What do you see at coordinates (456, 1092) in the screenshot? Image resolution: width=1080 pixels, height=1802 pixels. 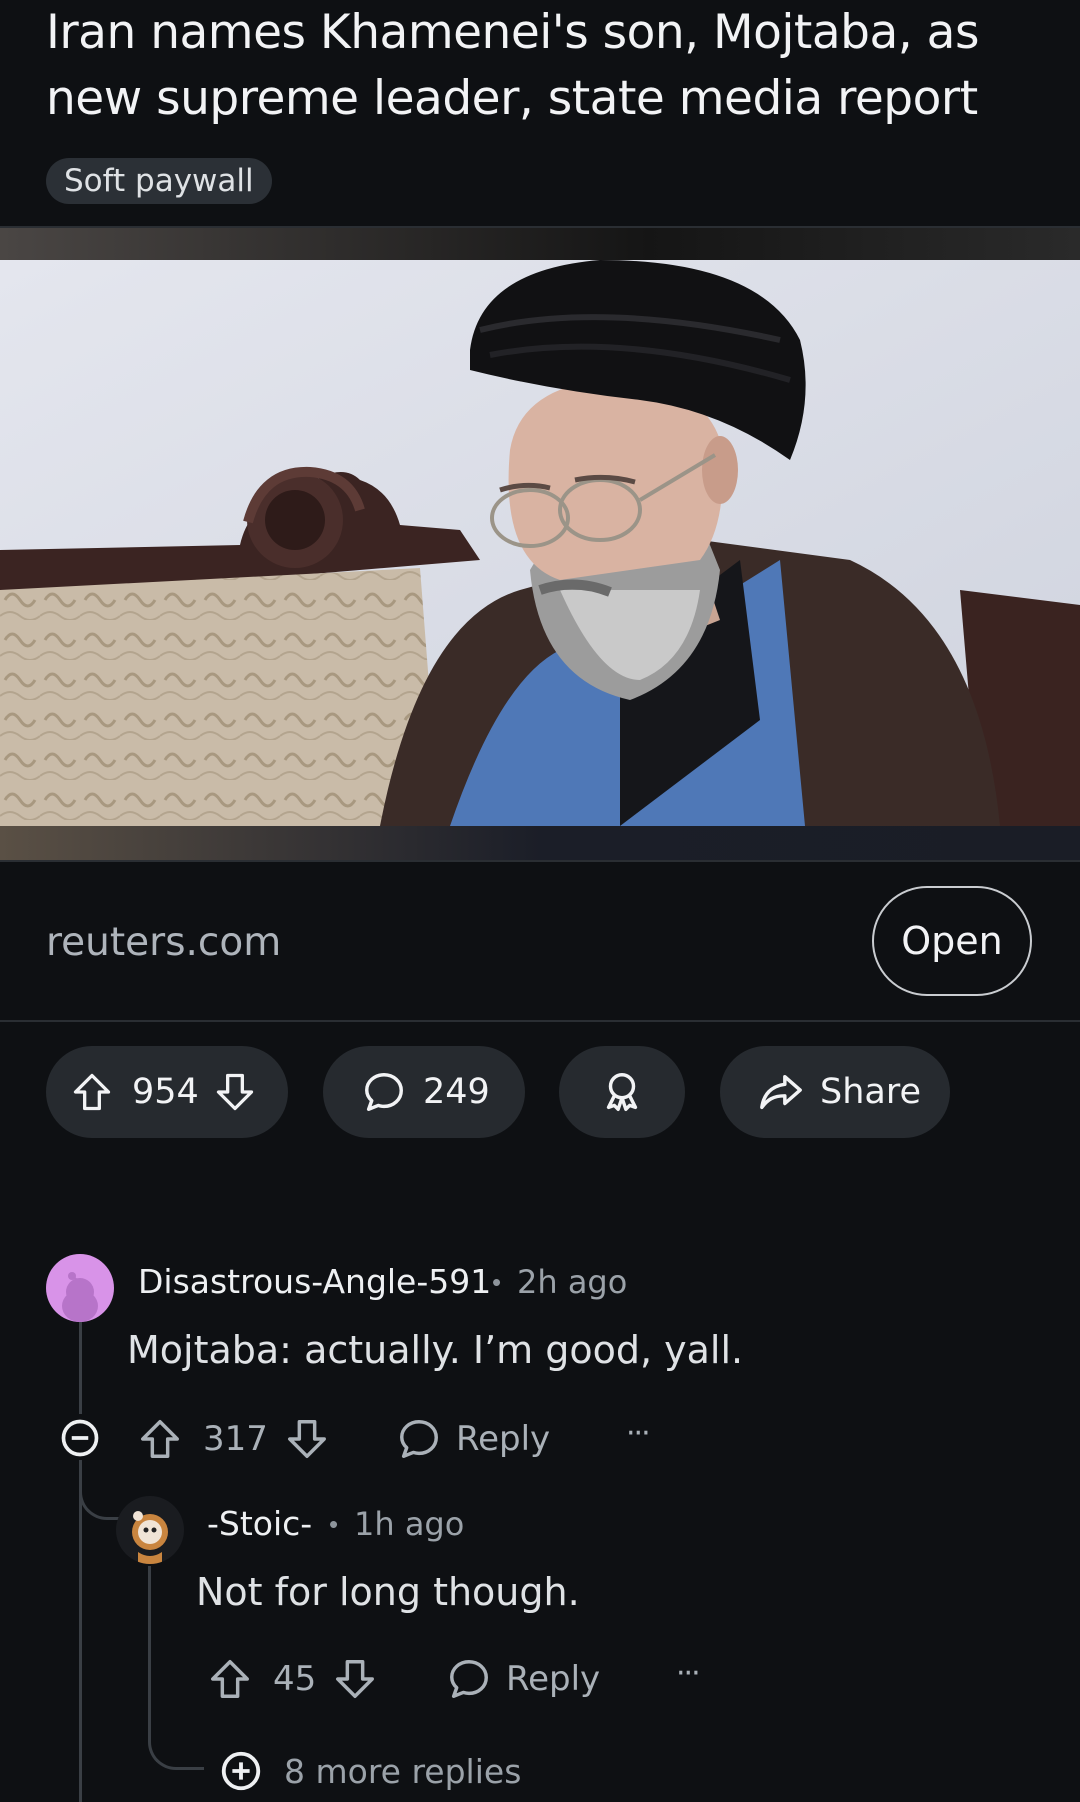 I see `comment-count: 249` at bounding box center [456, 1092].